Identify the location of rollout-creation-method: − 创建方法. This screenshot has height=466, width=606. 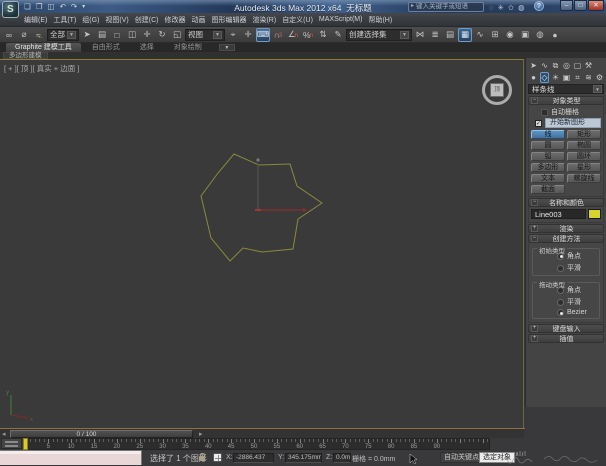
(566, 238).